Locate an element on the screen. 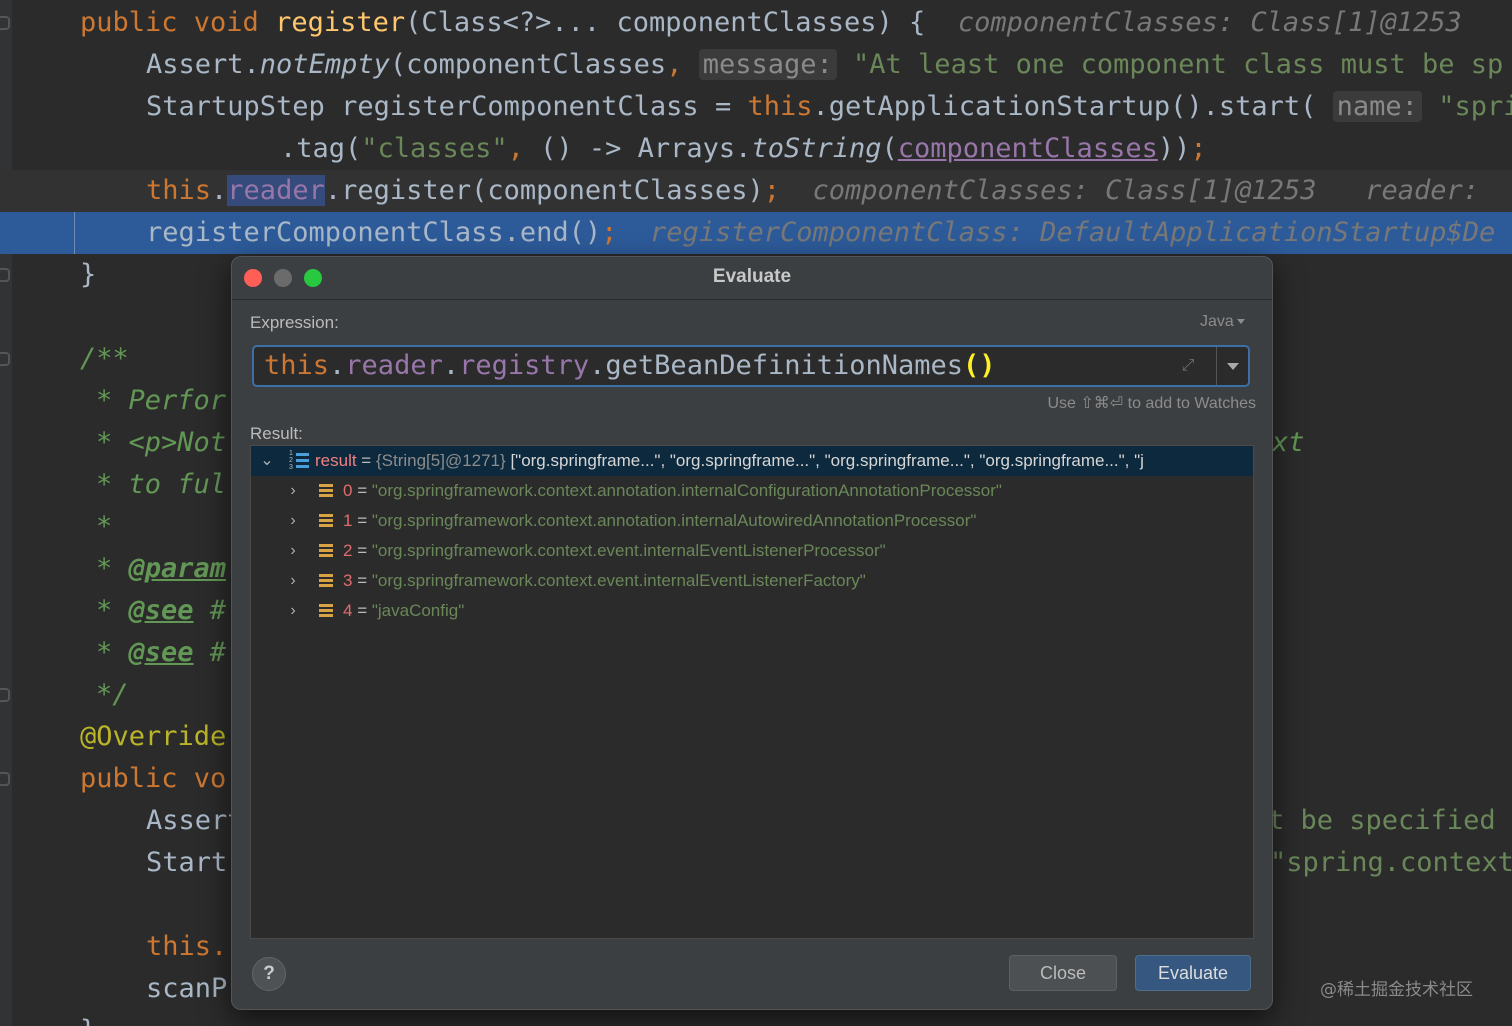 This screenshot has height=1026, width=1512. chevron-down-icon is located at coordinates (1233, 366).